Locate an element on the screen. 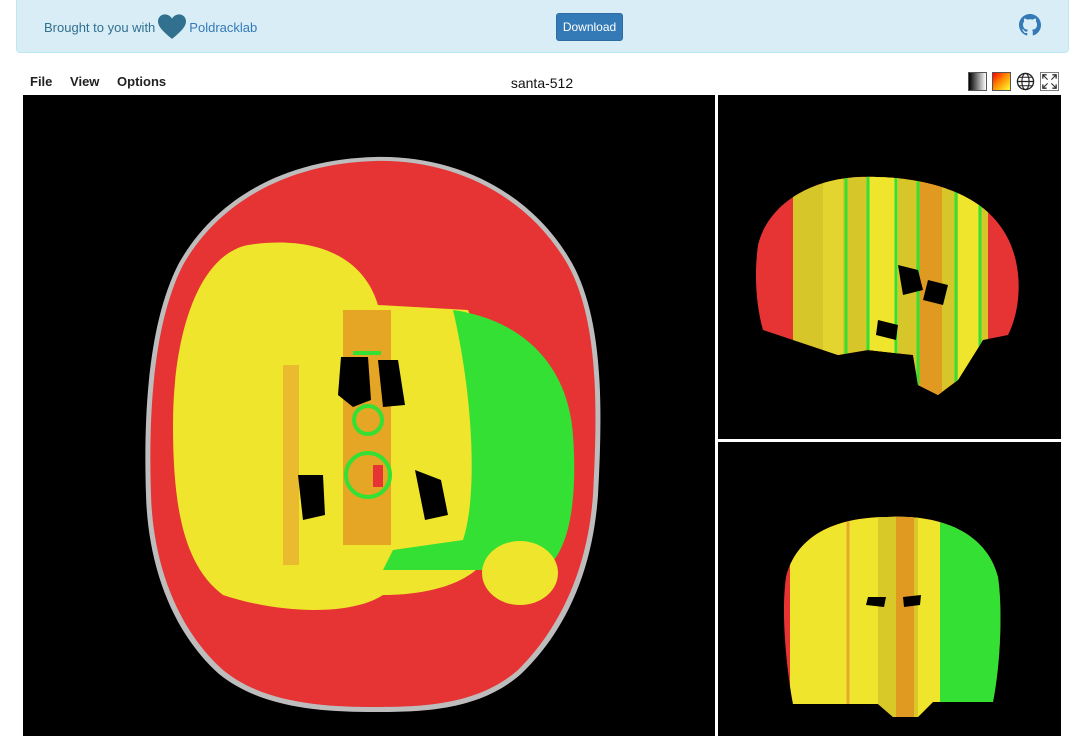 This screenshot has height=736, width=1090. grayscale-colormap-icon is located at coordinates (977, 81).